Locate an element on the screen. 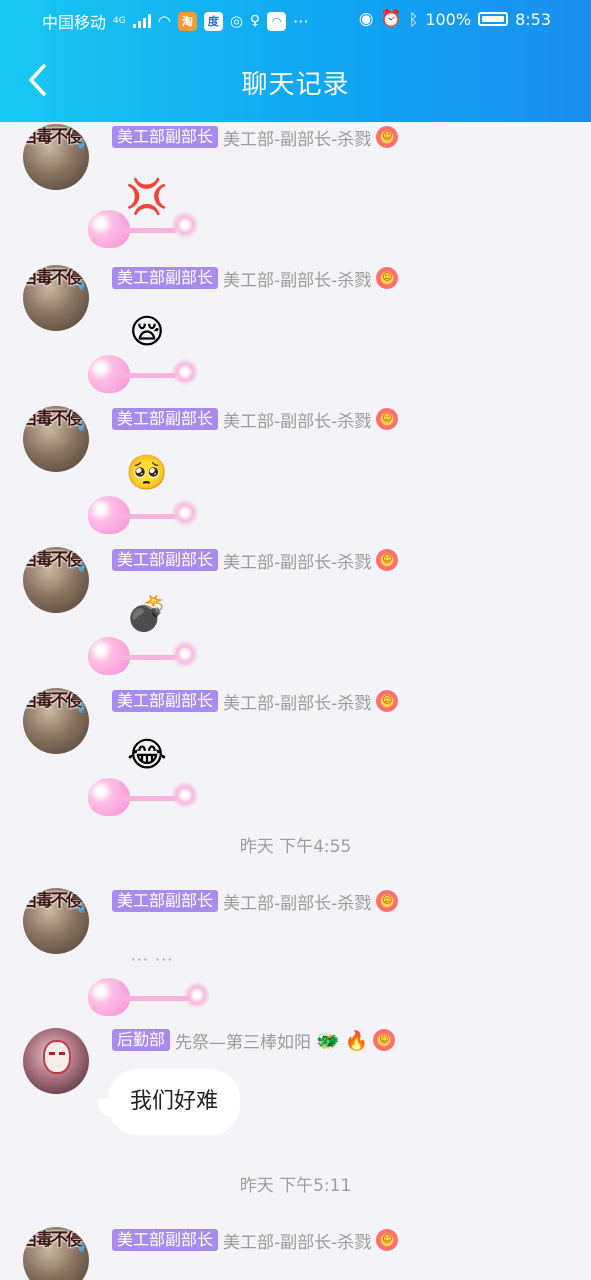  avatar is located at coordinates (56, 1061).